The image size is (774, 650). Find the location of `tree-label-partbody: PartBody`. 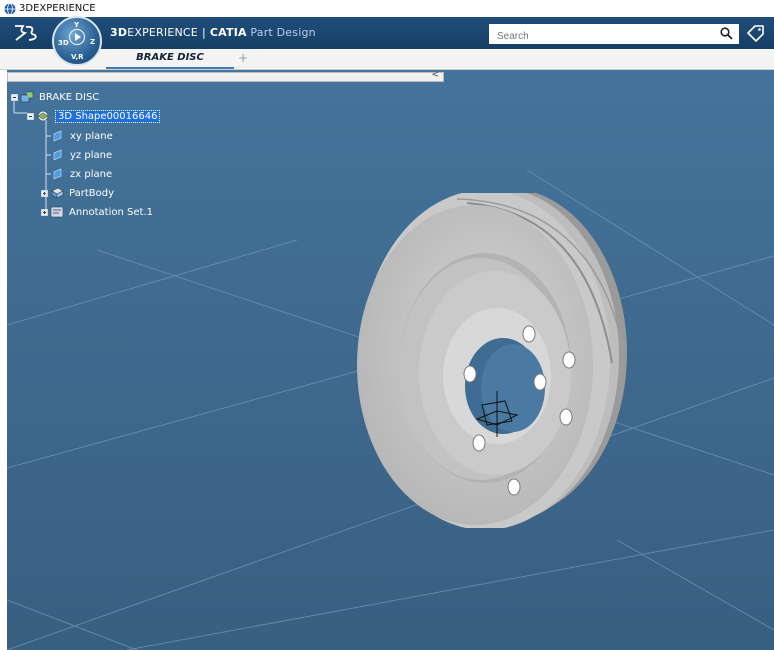

tree-label-partbody: PartBody is located at coordinates (91, 193).